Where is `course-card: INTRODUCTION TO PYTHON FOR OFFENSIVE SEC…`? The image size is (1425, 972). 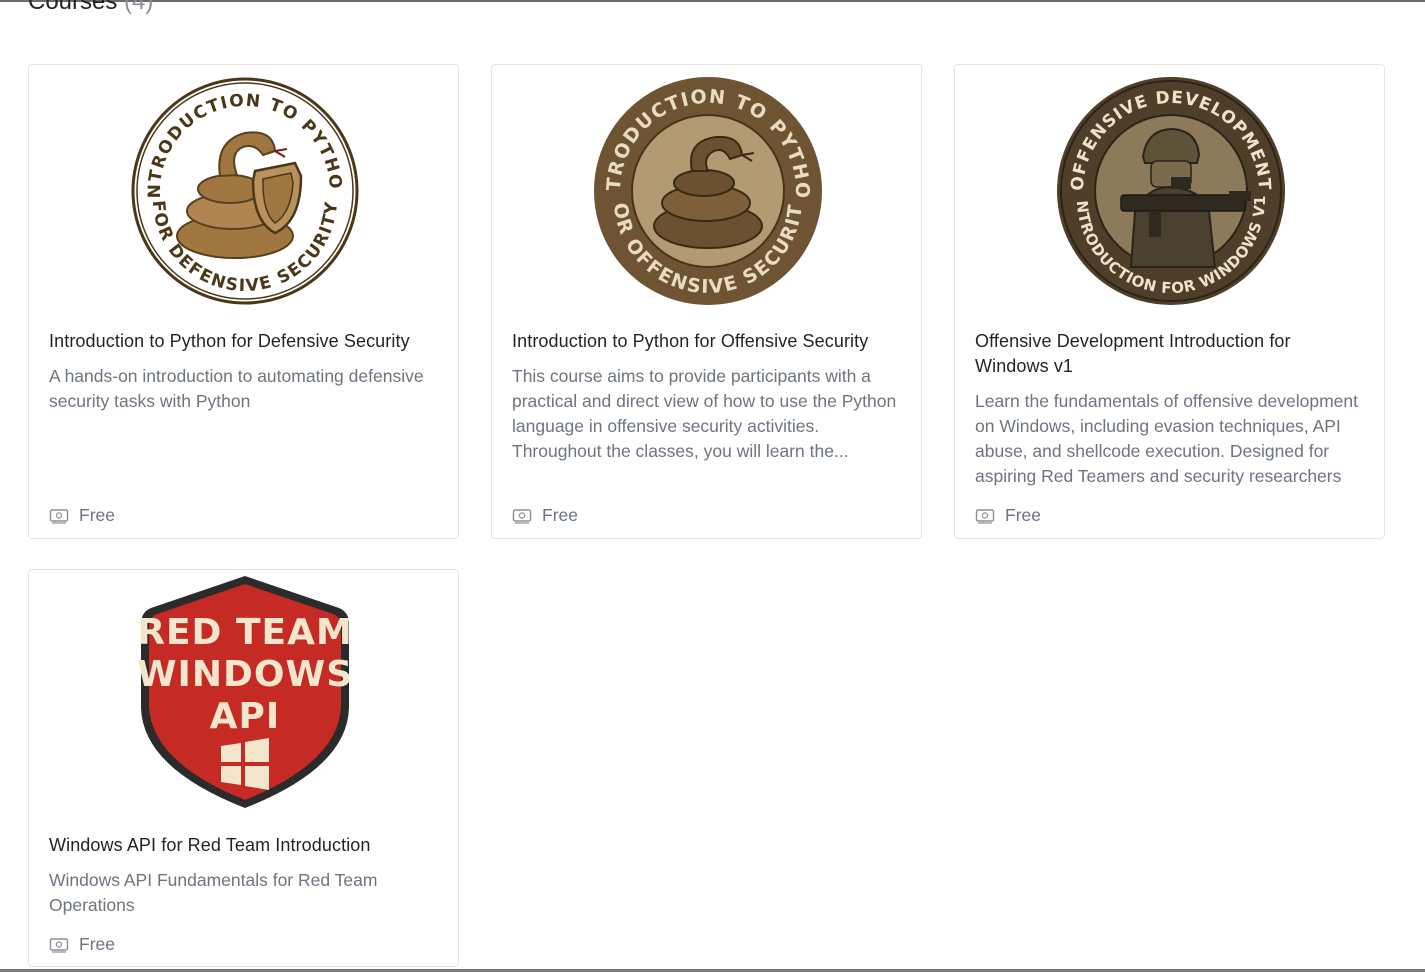 course-card: INTRODUCTION TO PYTHON FOR OFFENSIVE SEC… is located at coordinates (706, 301).